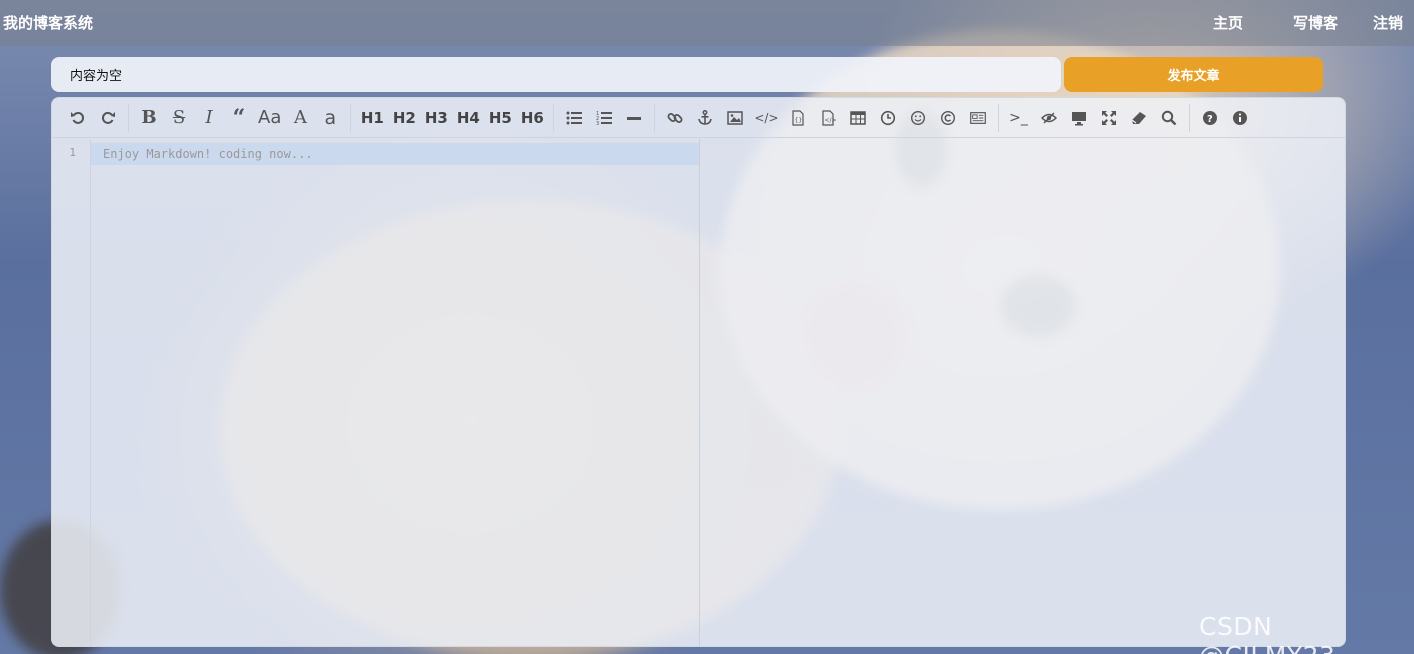 The image size is (1414, 654). Describe the element at coordinates (766, 118) in the screenshot. I see `code-icon: </>` at that location.